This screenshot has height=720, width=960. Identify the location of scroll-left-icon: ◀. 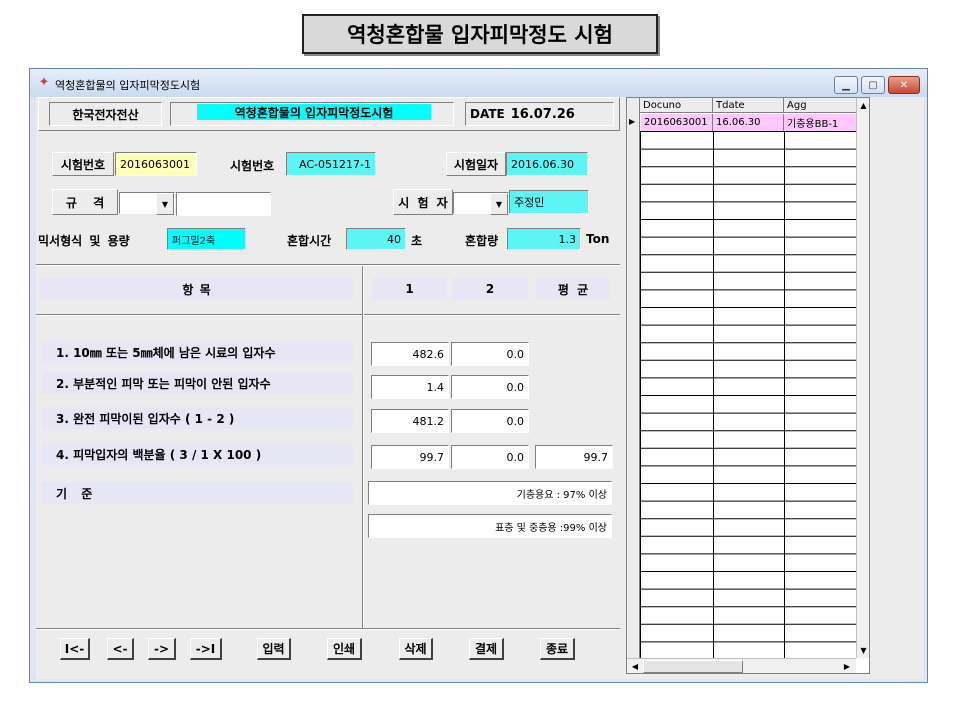
(635, 666).